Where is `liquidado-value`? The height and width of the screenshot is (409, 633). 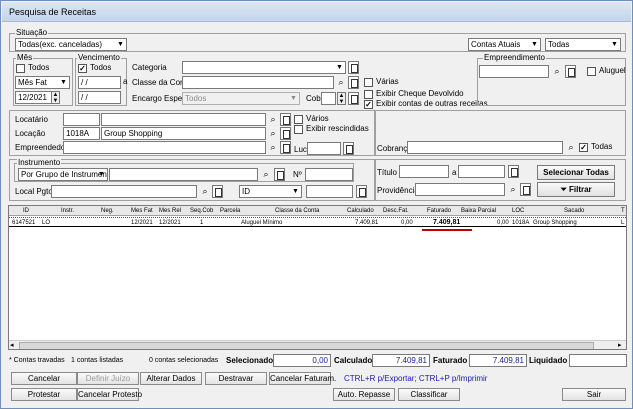
liquidado-value is located at coordinates (598, 360).